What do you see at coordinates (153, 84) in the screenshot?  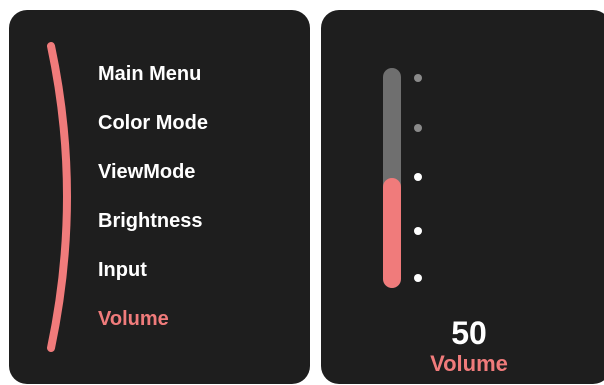 I see `menu-item-main-menu: Main Menu` at bounding box center [153, 84].